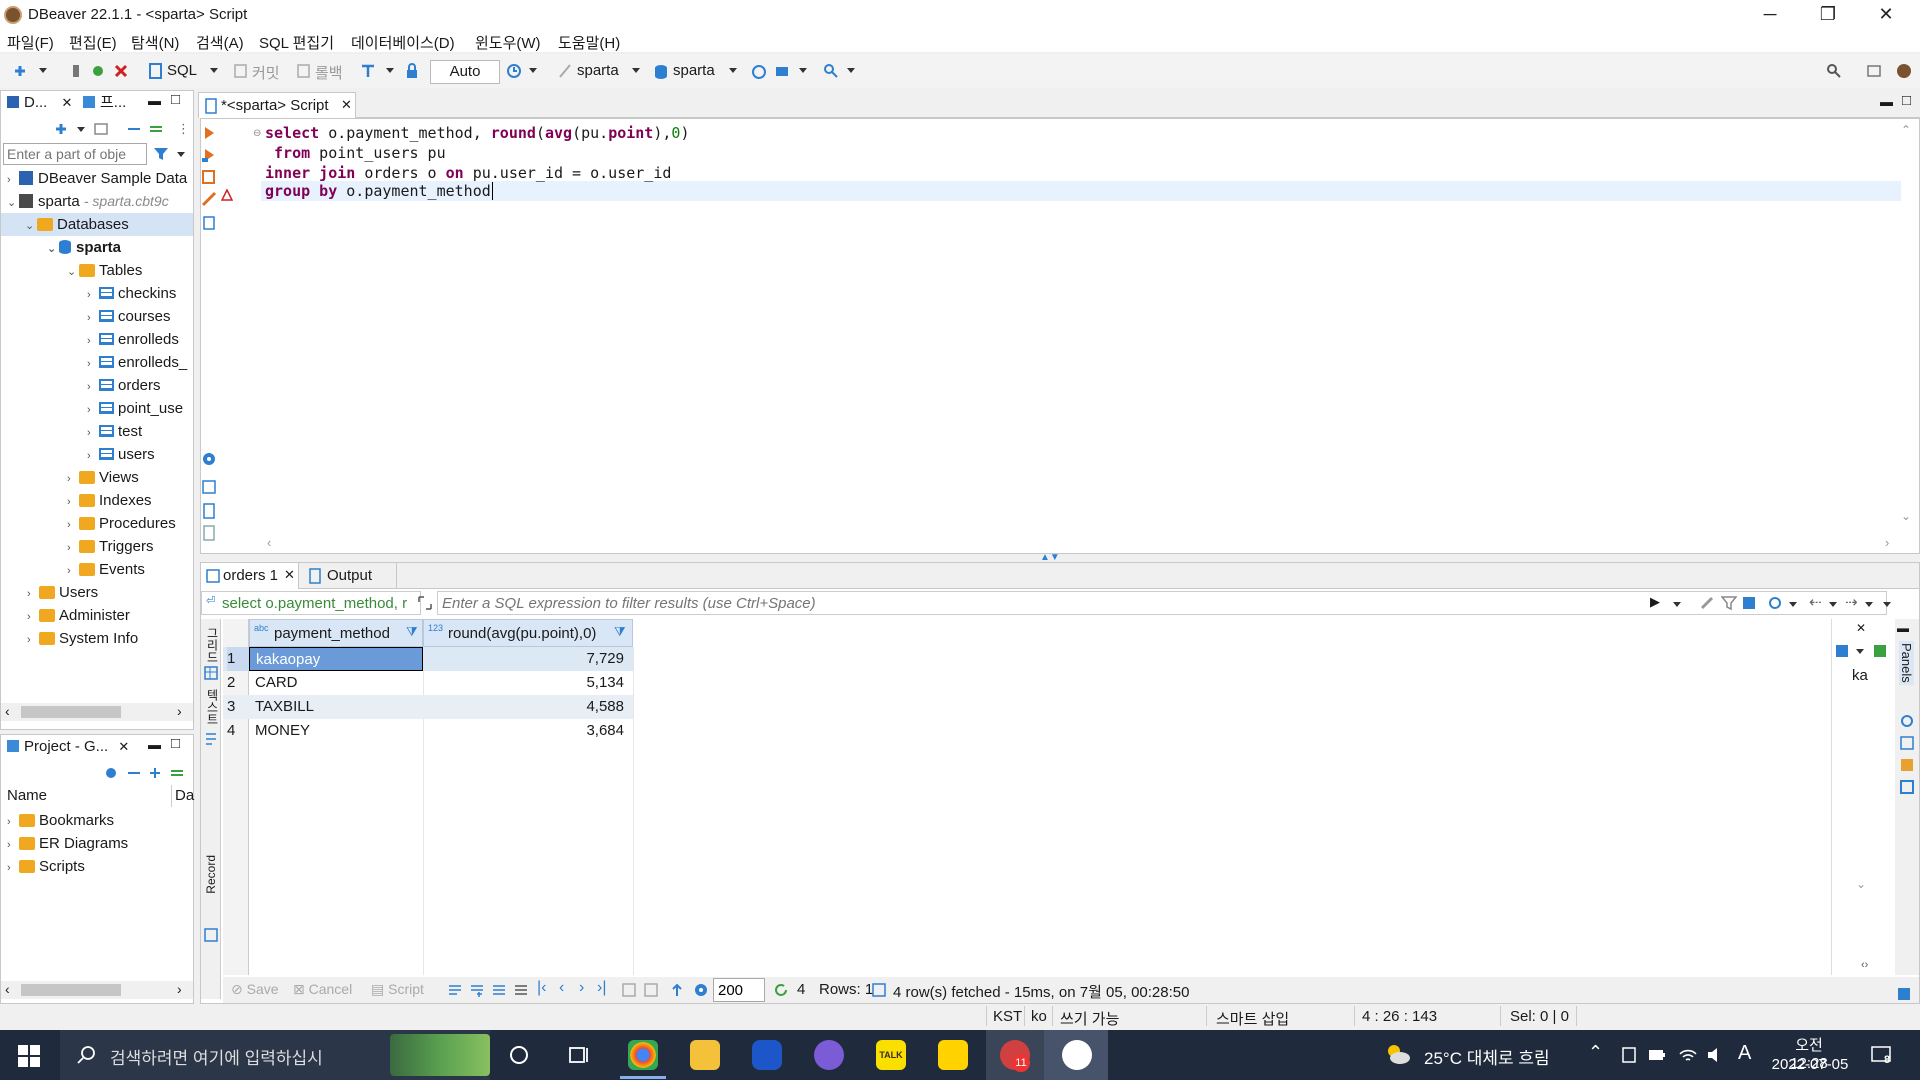  I want to click on project-link-icon, so click(177, 773).